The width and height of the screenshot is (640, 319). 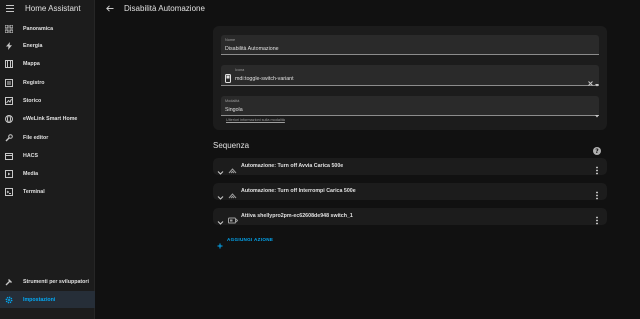 What do you see at coordinates (233, 218) in the screenshot?
I see `switch-icon` at bounding box center [233, 218].